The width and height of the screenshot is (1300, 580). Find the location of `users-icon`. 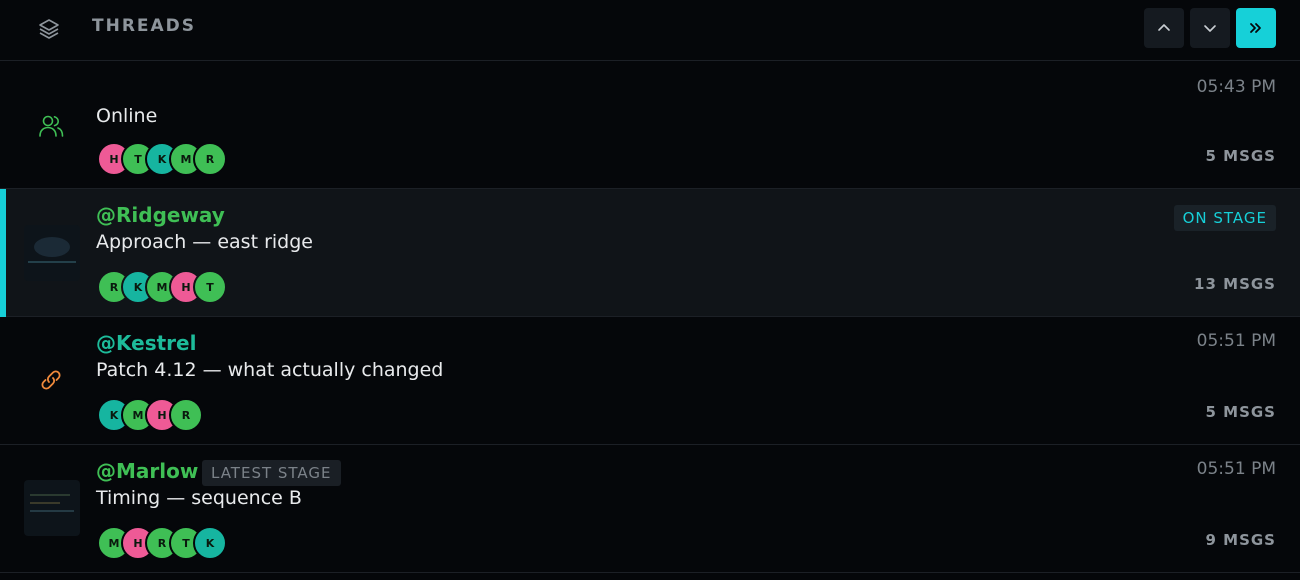

users-icon is located at coordinates (51, 126).